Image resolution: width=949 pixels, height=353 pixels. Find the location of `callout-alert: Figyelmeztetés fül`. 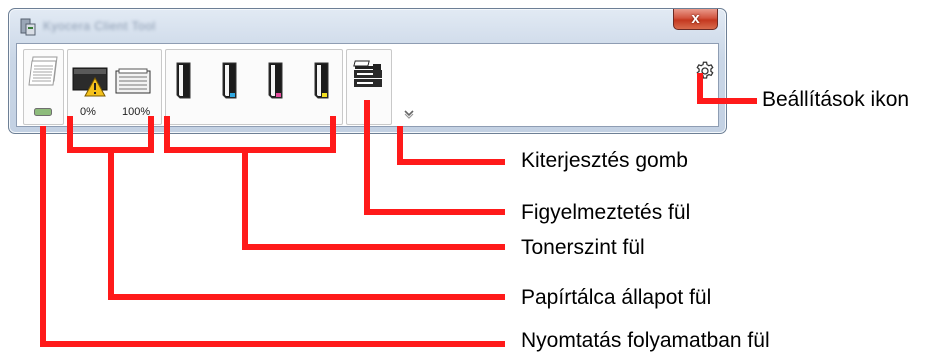

callout-alert: Figyelmeztetés fül is located at coordinates (606, 212).